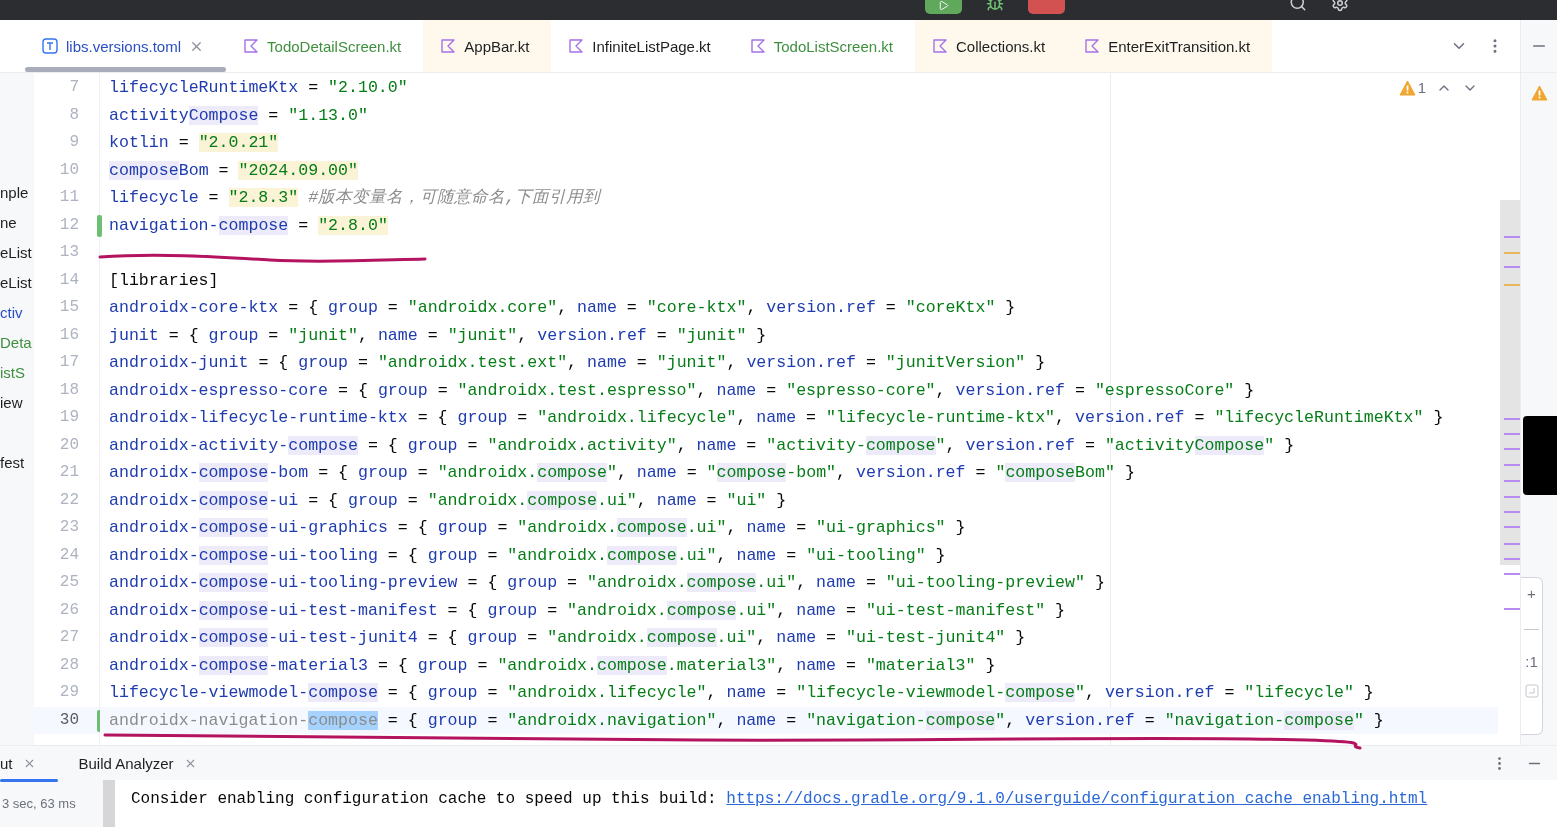 The width and height of the screenshot is (1557, 827). What do you see at coordinates (17, 373) in the screenshot?
I see `project-tree-item: istS` at bounding box center [17, 373].